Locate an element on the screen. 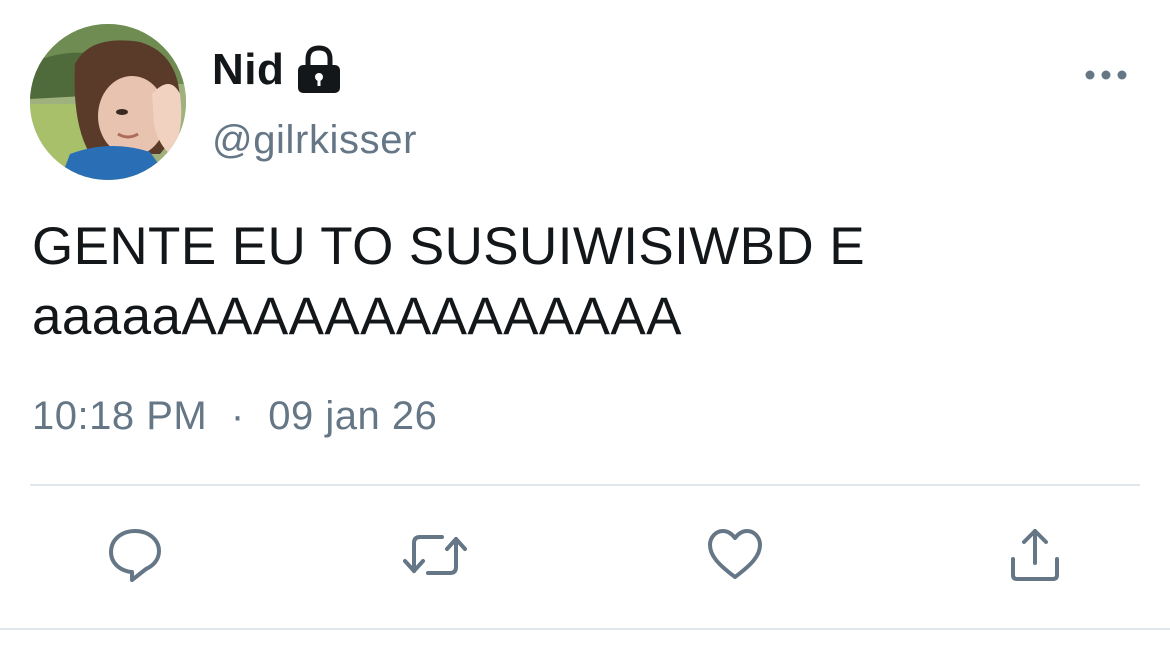 This screenshot has height=648, width=1170. share-button is located at coordinates (1035, 555).